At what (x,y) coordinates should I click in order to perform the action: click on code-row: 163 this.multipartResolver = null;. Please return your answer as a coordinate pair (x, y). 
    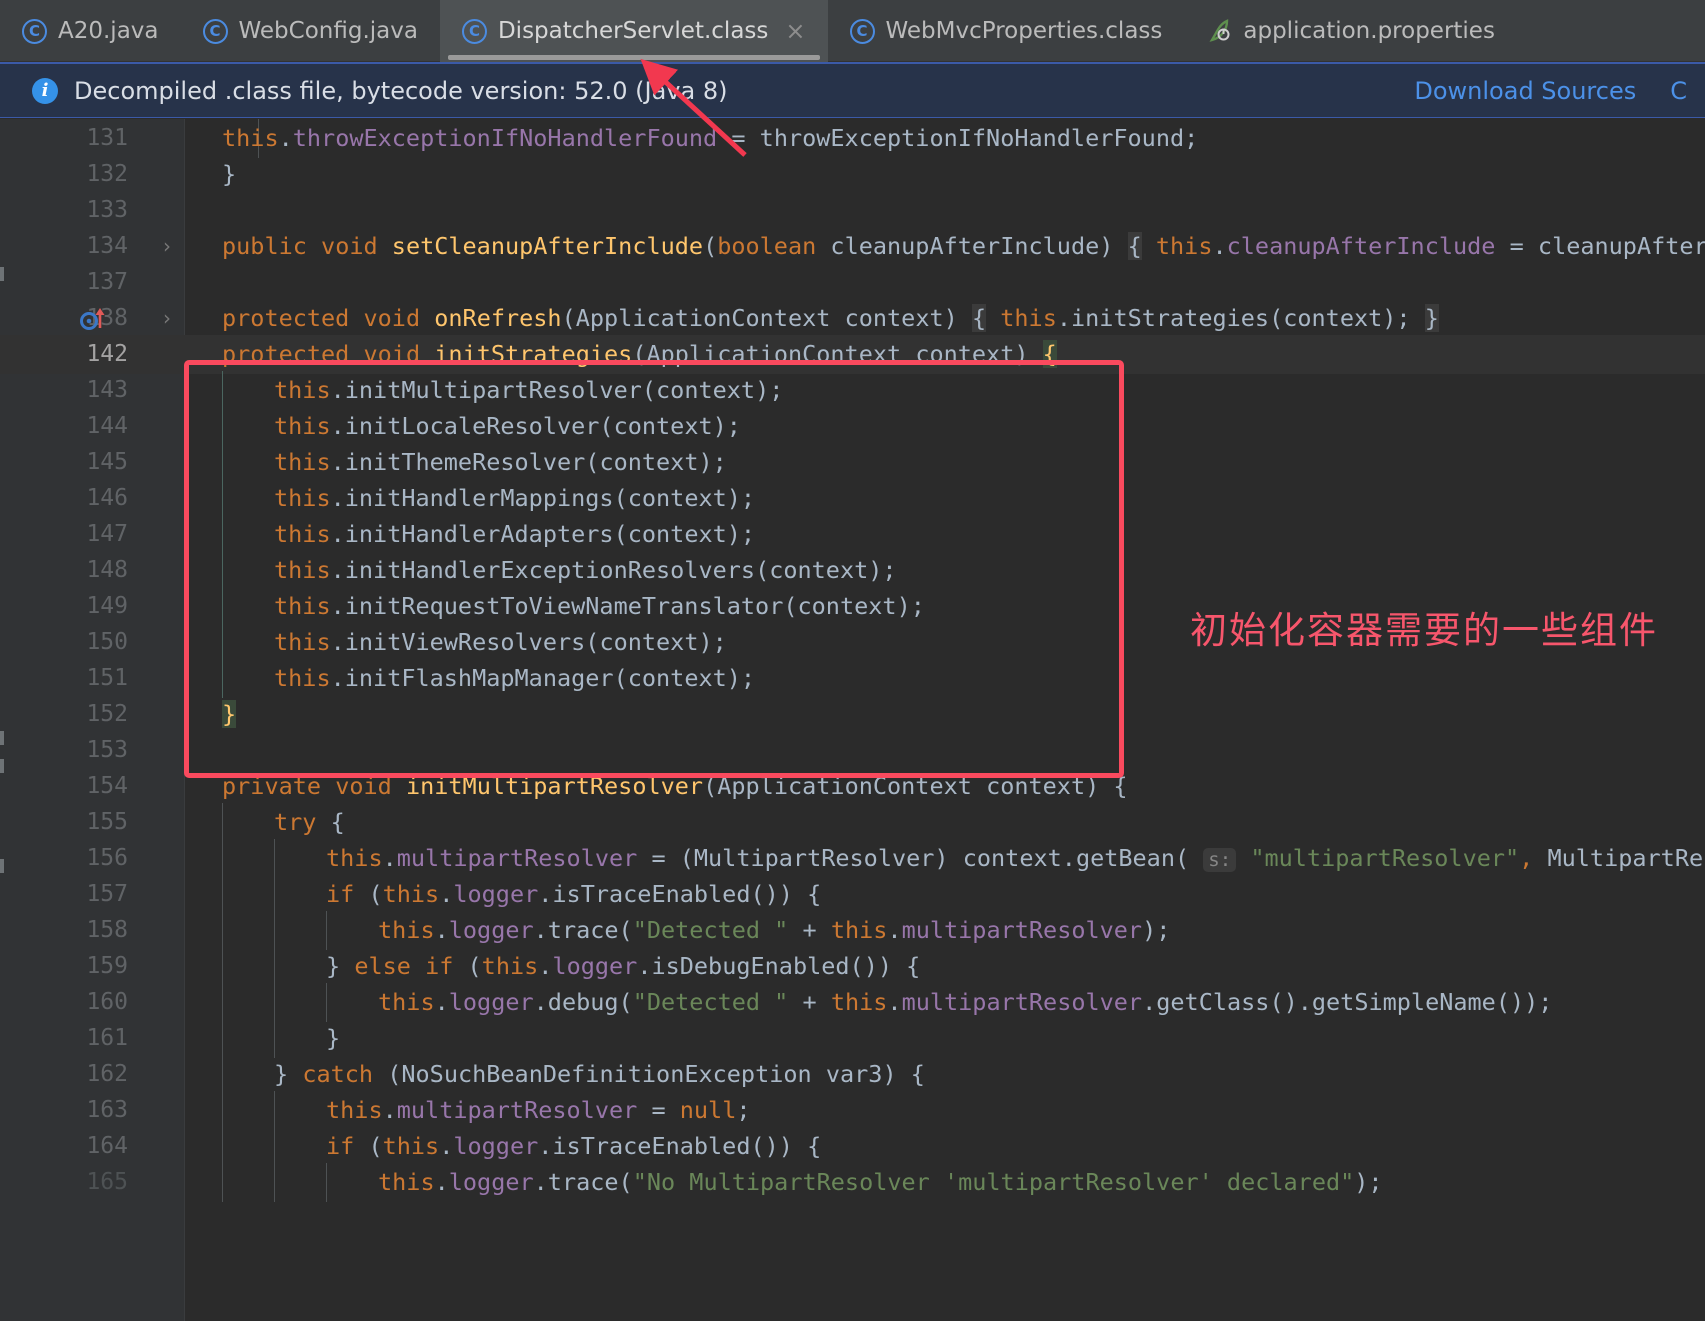
    Looking at the image, I should click on (852, 1111).